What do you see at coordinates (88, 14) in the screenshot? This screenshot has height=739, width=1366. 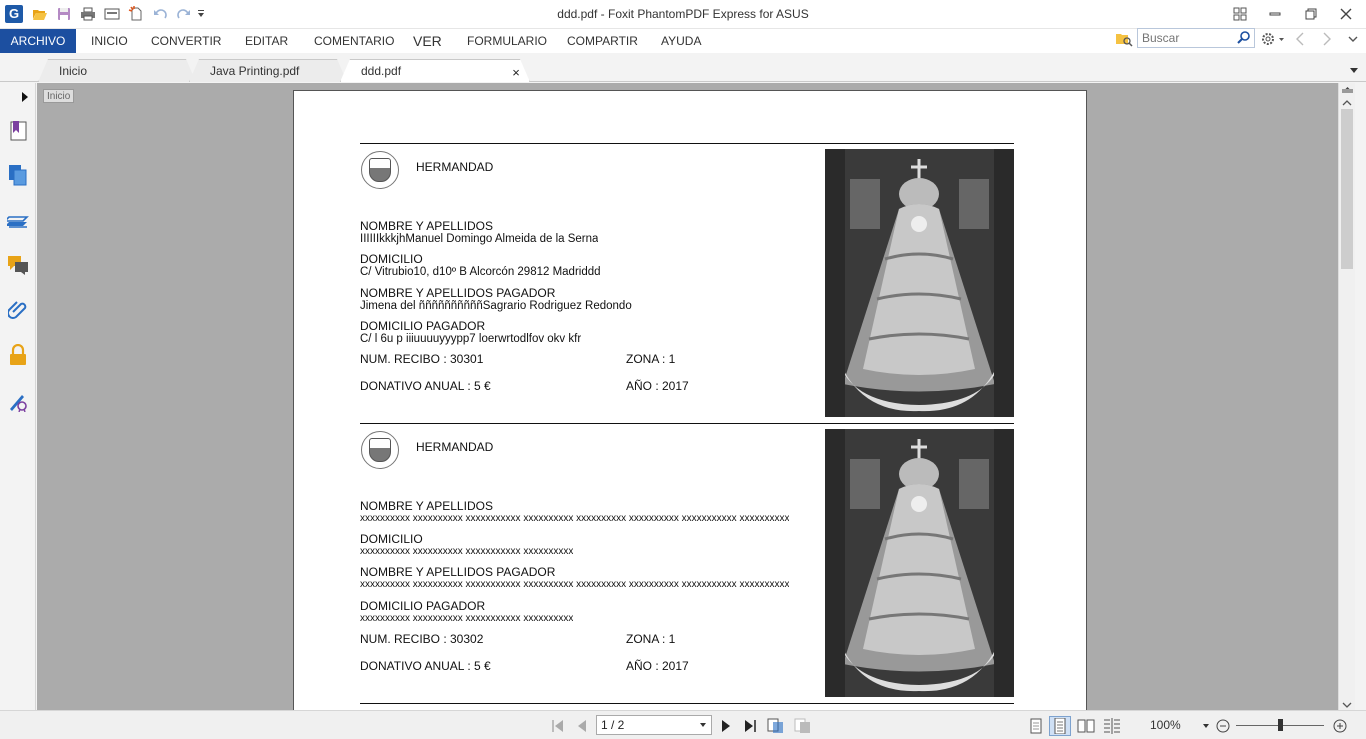 I see `print-icon` at bounding box center [88, 14].